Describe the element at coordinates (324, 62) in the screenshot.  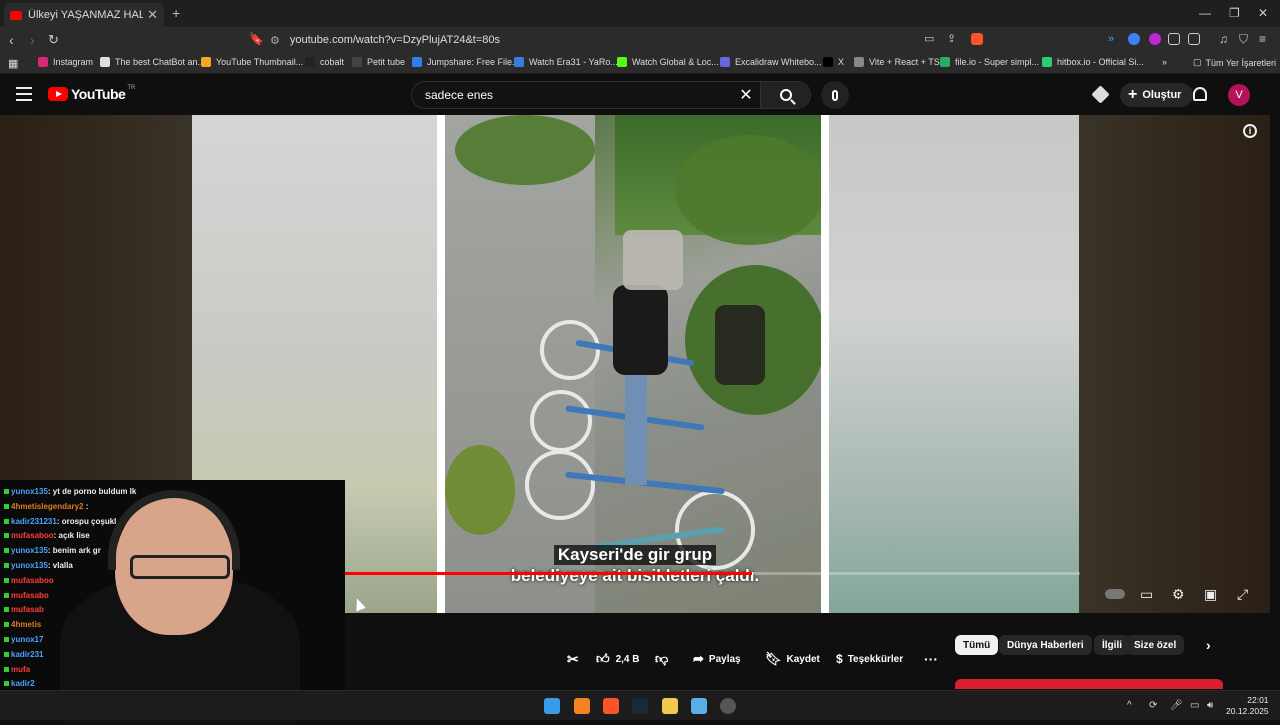
I see `bookmark-item: cobalt` at that location.